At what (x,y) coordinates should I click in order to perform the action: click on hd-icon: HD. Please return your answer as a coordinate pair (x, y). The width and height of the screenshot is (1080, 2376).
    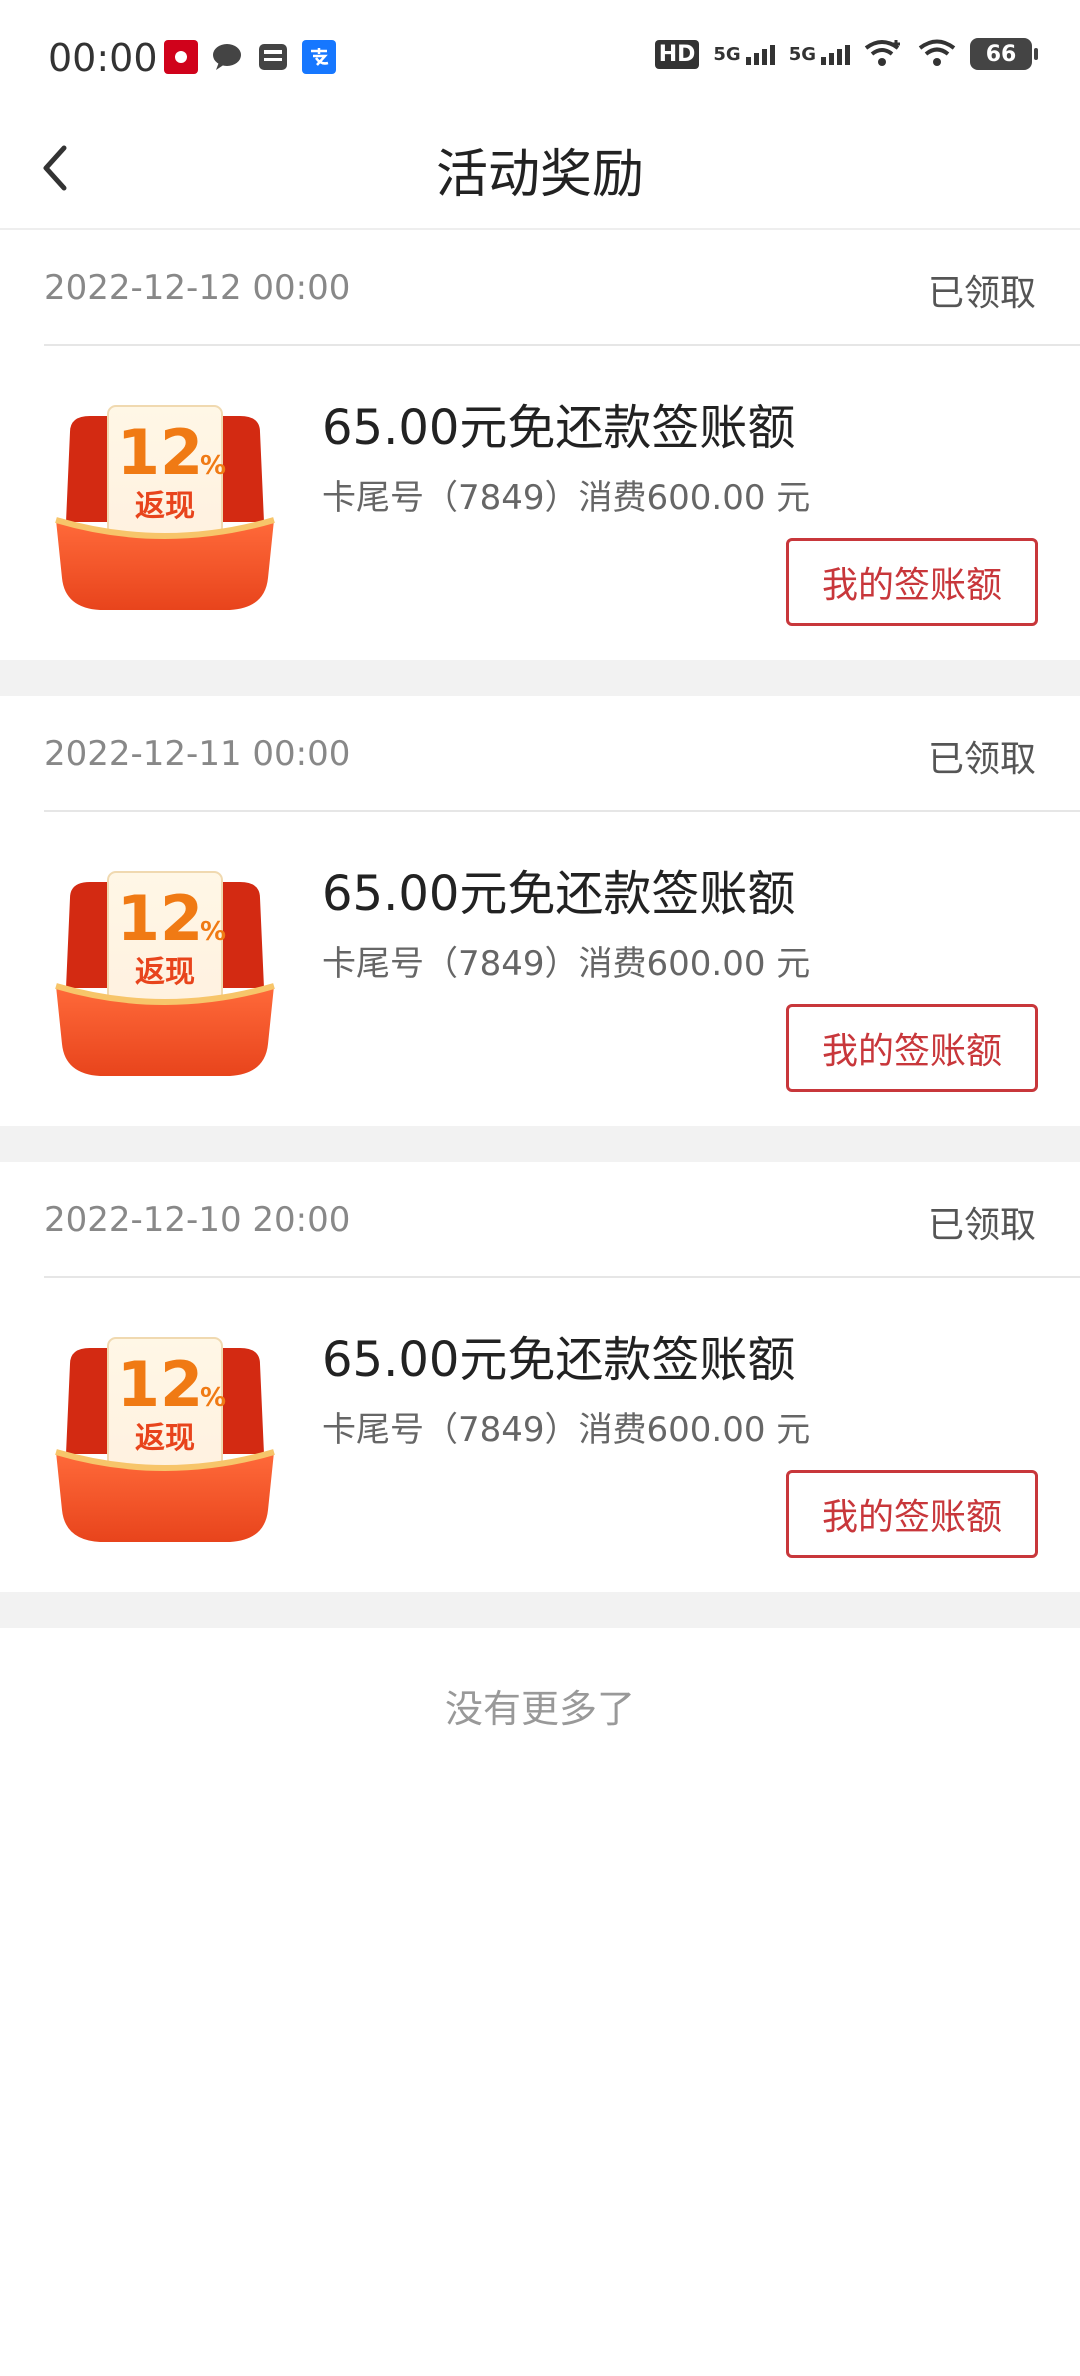
    Looking at the image, I should click on (677, 54).